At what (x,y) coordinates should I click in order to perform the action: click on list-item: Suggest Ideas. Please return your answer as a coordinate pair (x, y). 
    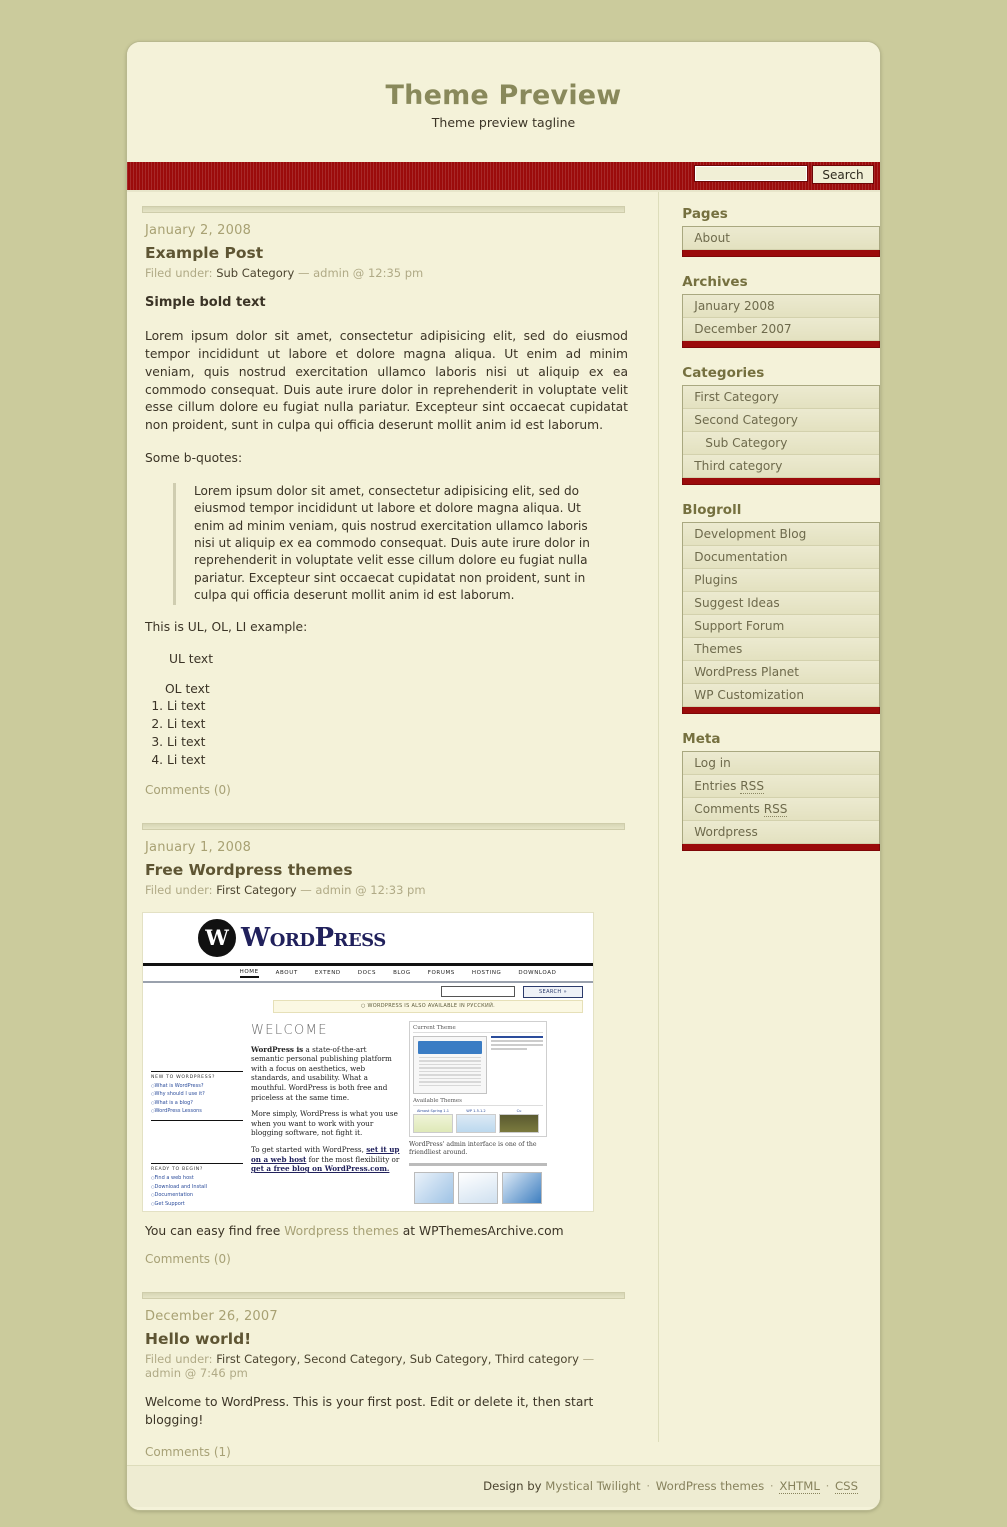
    Looking at the image, I should click on (781, 603).